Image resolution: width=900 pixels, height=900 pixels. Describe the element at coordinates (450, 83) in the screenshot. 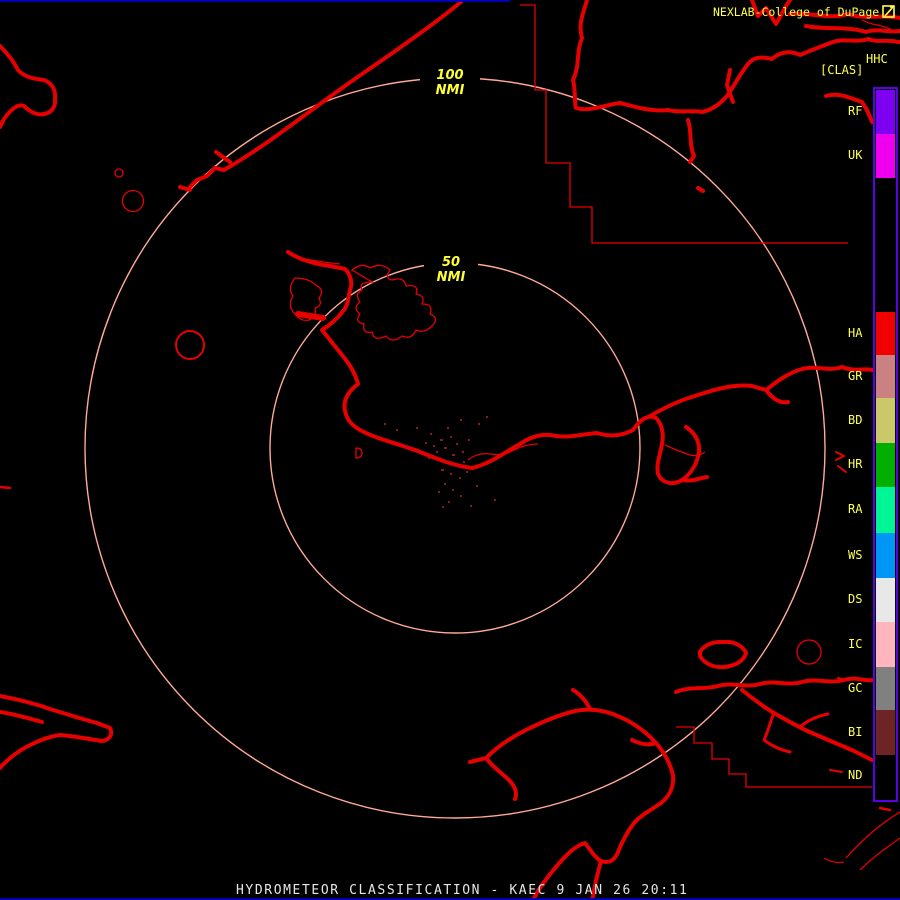

I see `range-ring-100nmi-label: 100 NMI` at that location.